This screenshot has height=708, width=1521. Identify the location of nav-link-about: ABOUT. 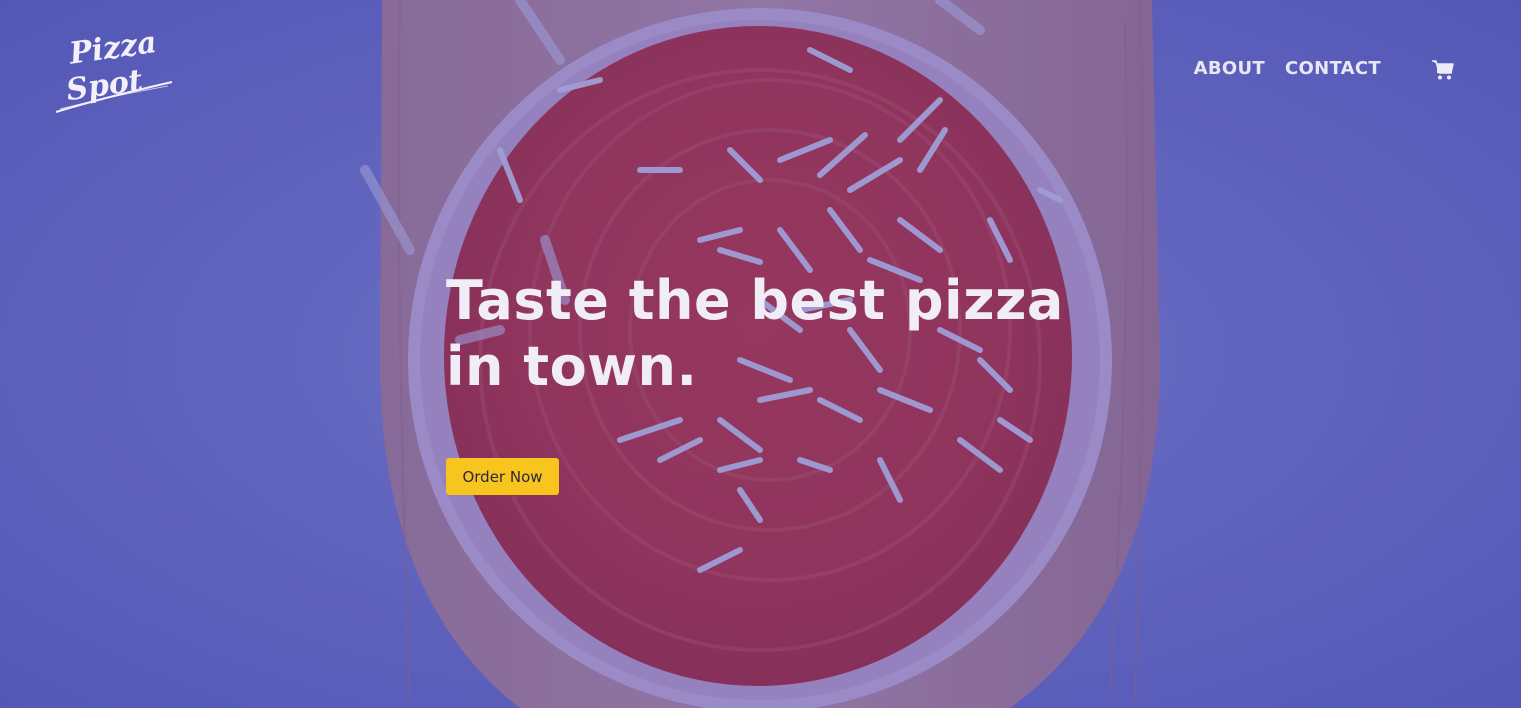
(1229, 68).